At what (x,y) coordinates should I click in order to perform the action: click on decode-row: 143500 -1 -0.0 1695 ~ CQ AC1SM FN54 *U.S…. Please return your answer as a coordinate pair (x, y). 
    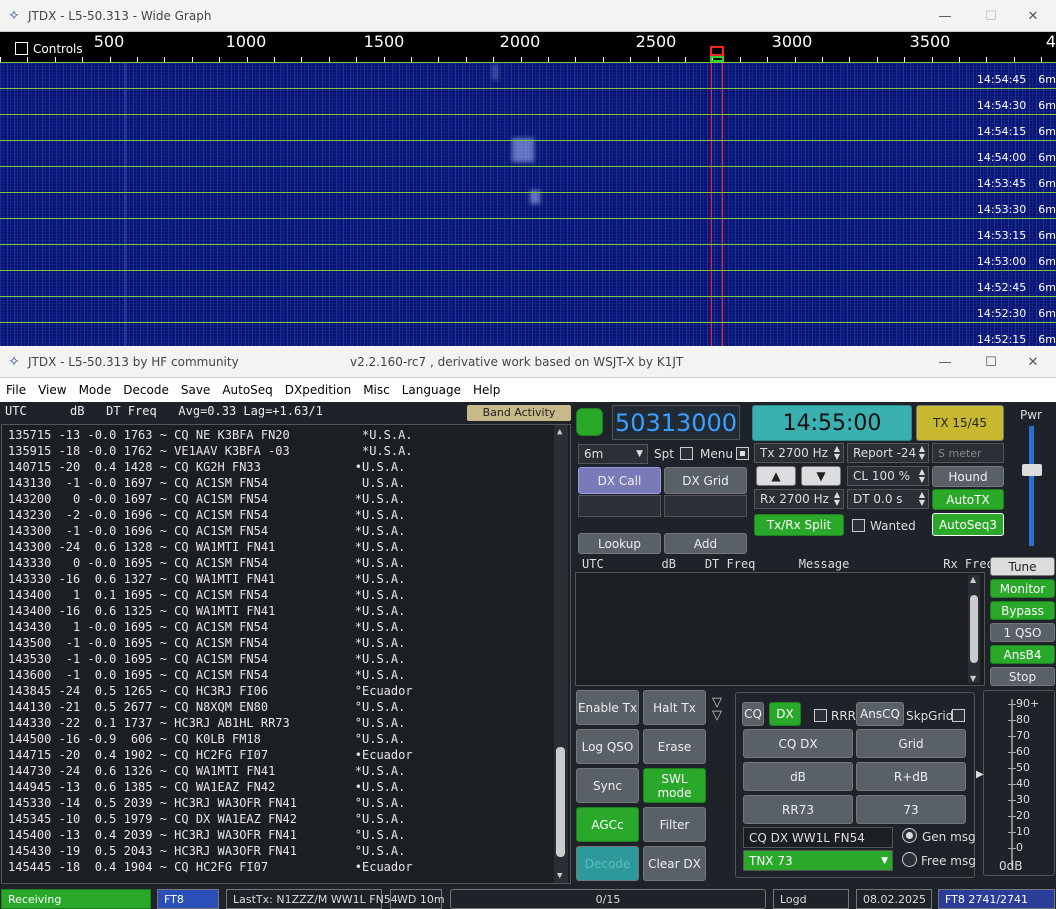
    Looking at the image, I should click on (286, 643).